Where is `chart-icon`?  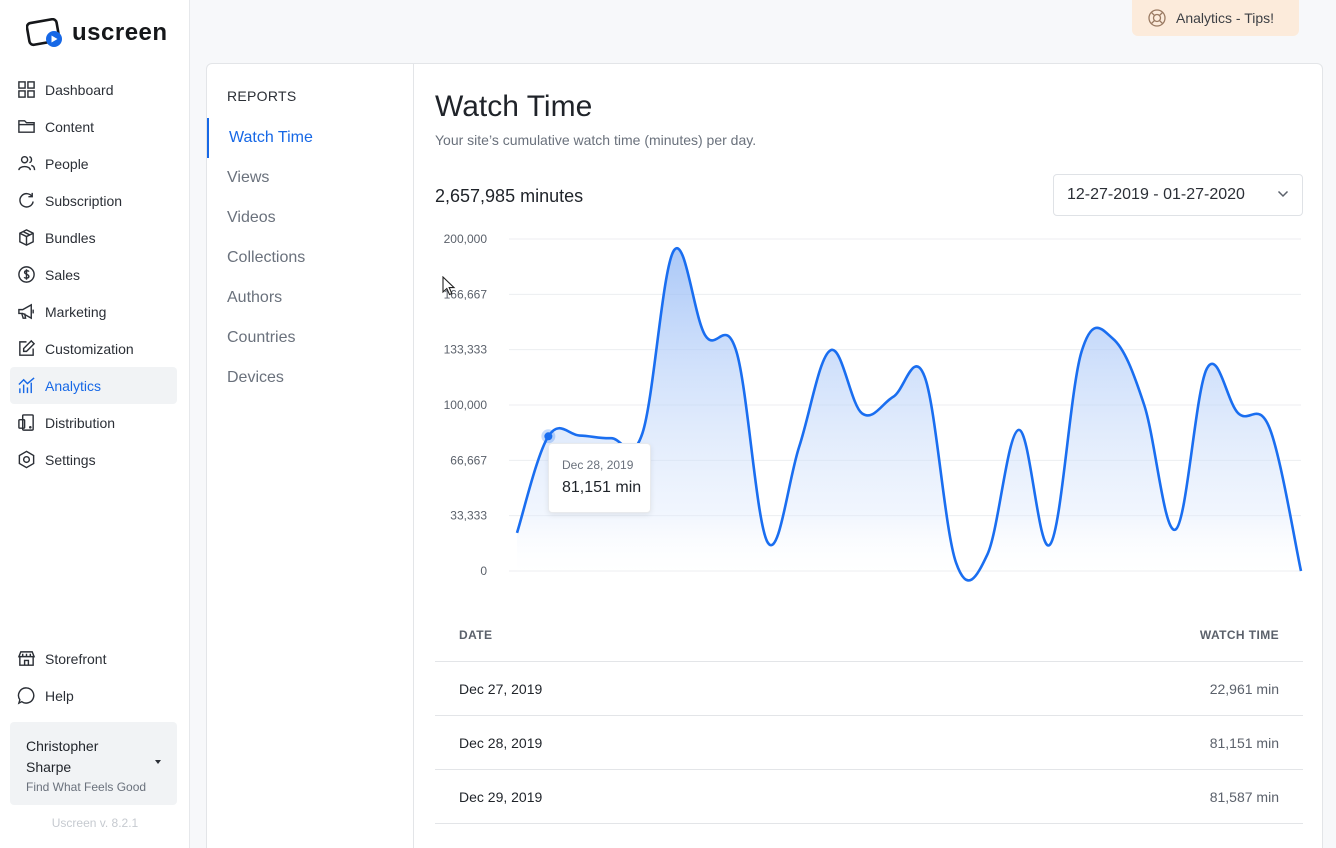
chart-icon is located at coordinates (26, 385).